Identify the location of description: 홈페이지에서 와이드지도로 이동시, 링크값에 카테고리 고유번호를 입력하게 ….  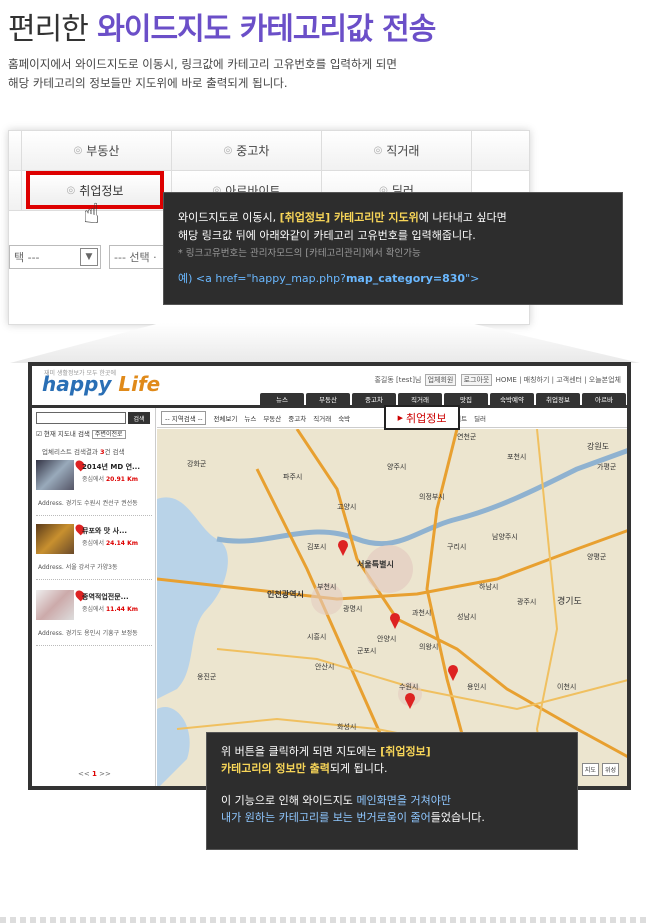
(202, 73).